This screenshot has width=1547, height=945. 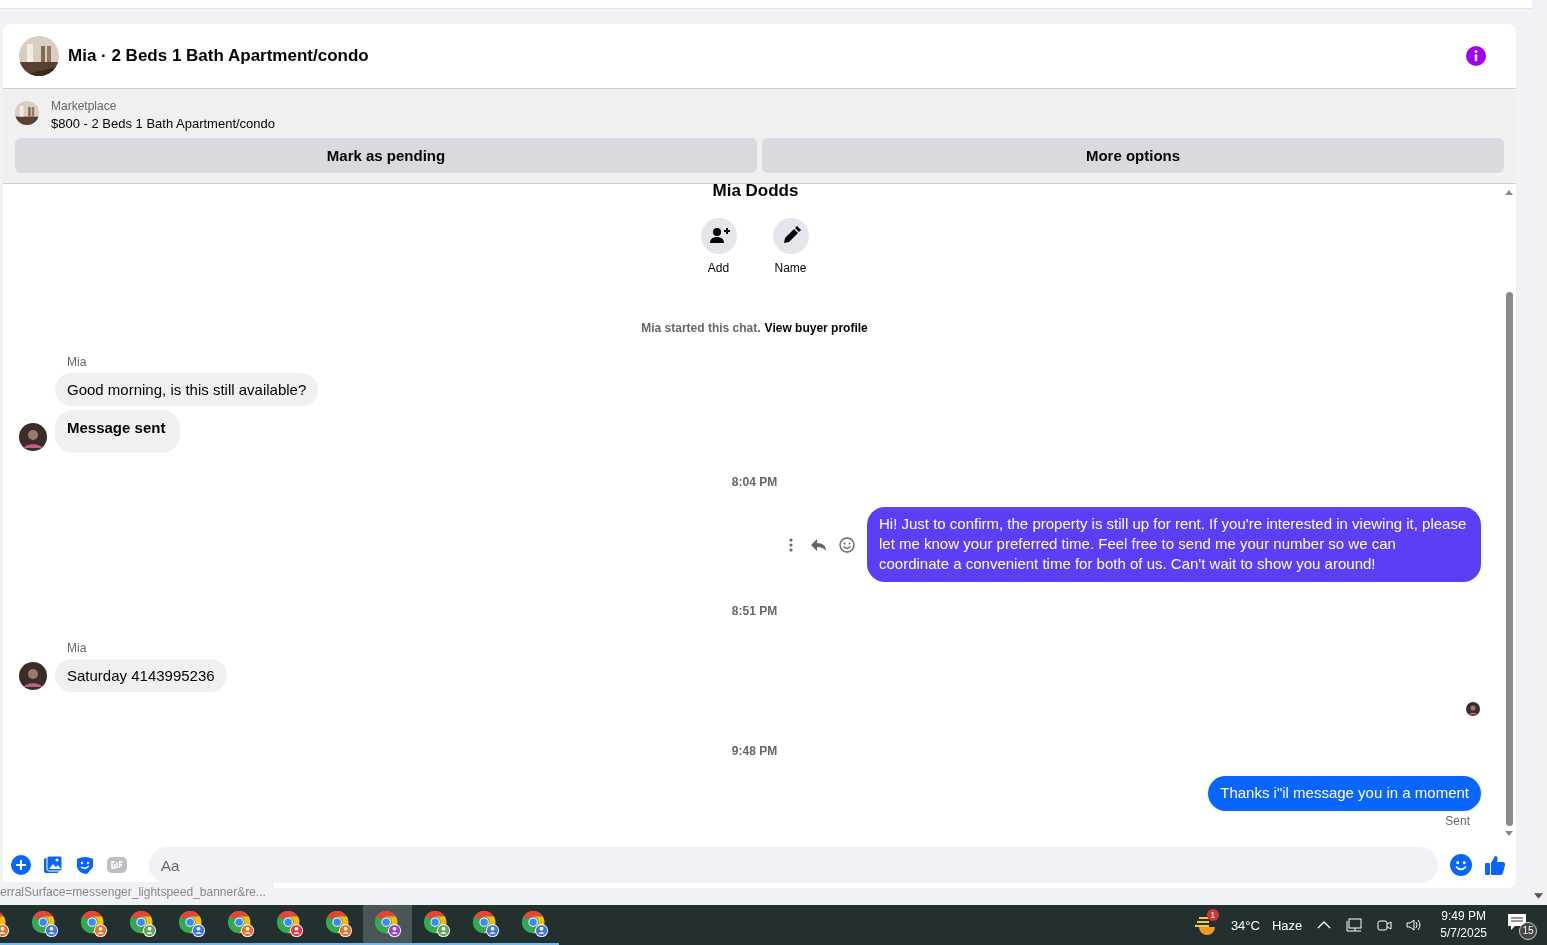 I want to click on temperature: 34°C, so click(x=1245, y=925).